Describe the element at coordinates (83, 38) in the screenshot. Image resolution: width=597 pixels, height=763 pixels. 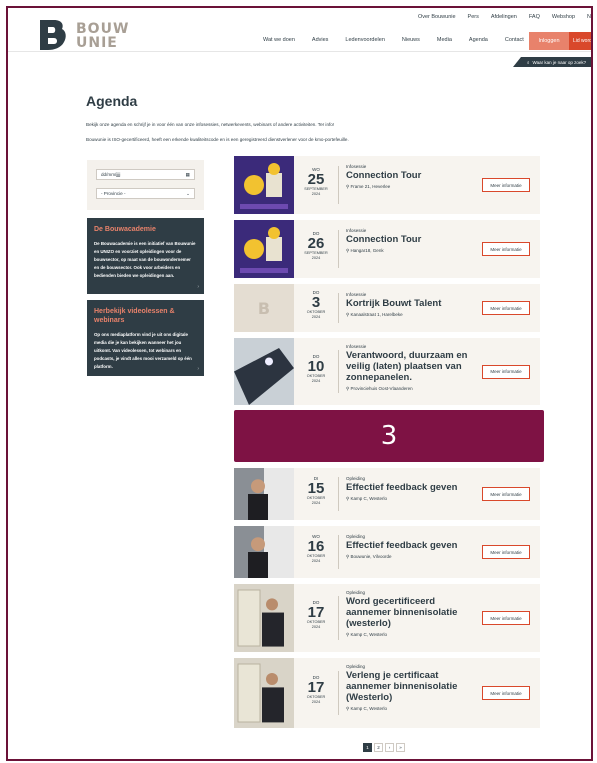
I see `bouwunie-logo: BOUW UNIE` at that location.